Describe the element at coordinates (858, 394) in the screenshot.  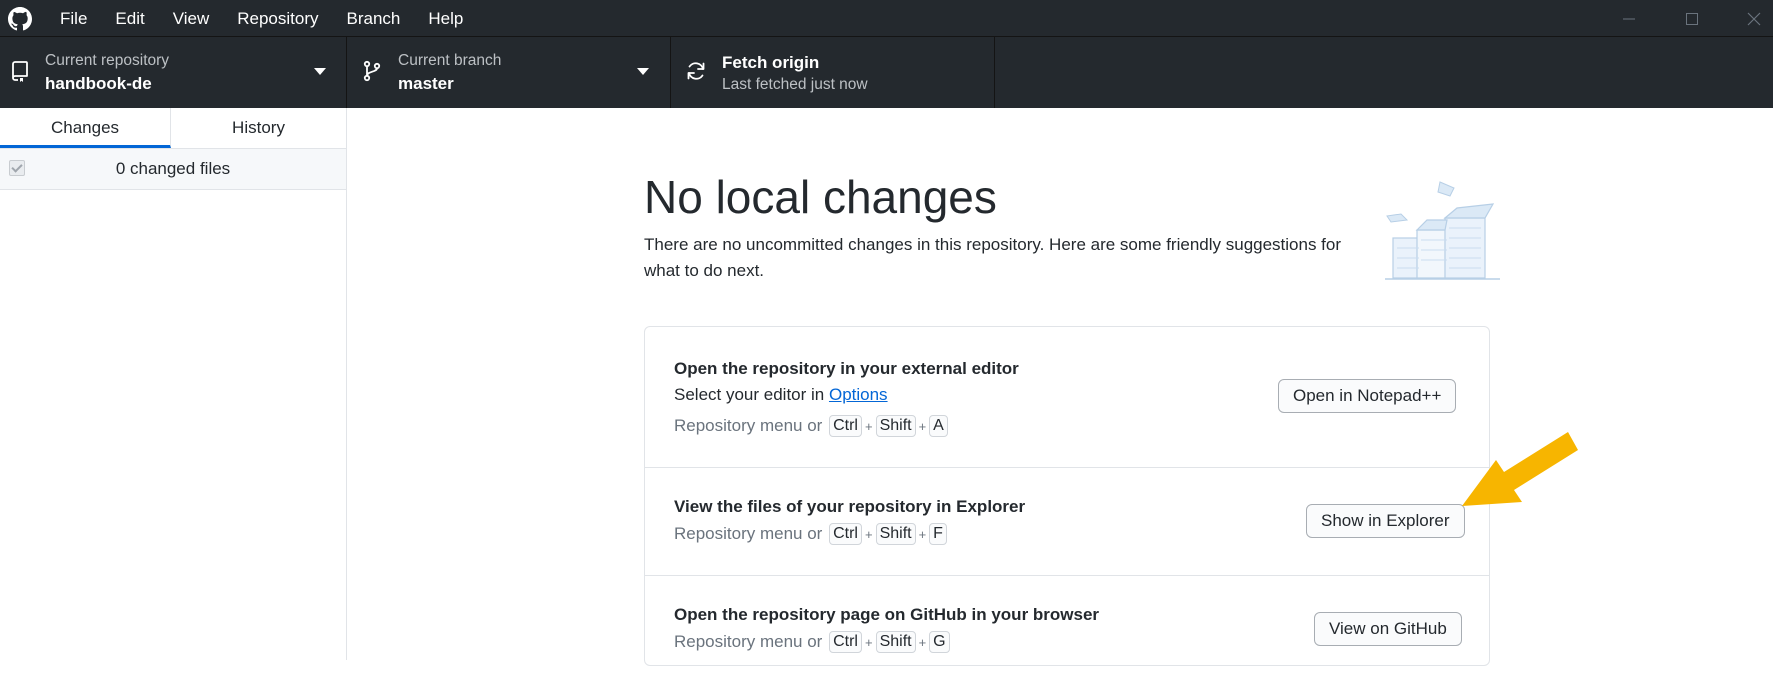
I see `options-link: Options` at that location.